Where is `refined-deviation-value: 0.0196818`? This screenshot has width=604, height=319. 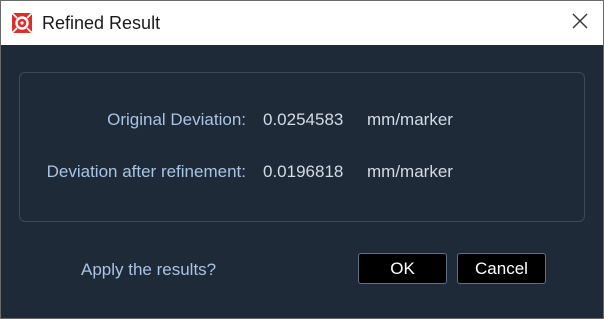 refined-deviation-value: 0.0196818 is located at coordinates (303, 171).